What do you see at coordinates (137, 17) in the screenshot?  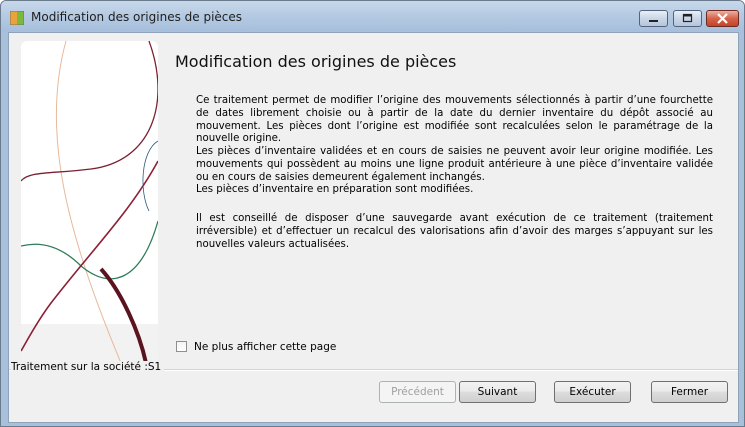 I see `window-title: Modification des origines de pièces` at bounding box center [137, 17].